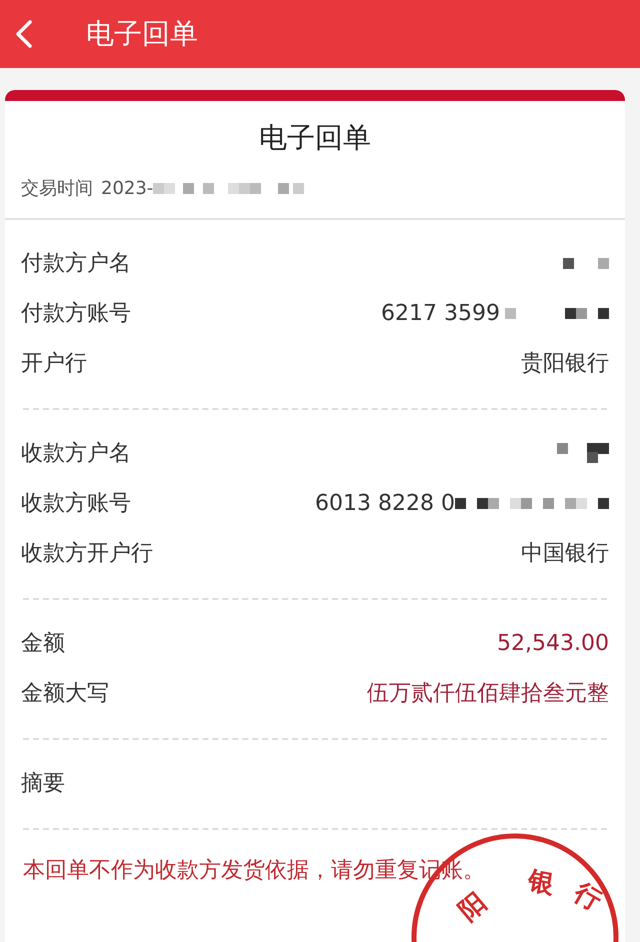 The height and width of the screenshot is (942, 640). Describe the element at coordinates (65, 694) in the screenshot. I see `field-label: 金额大写` at that location.